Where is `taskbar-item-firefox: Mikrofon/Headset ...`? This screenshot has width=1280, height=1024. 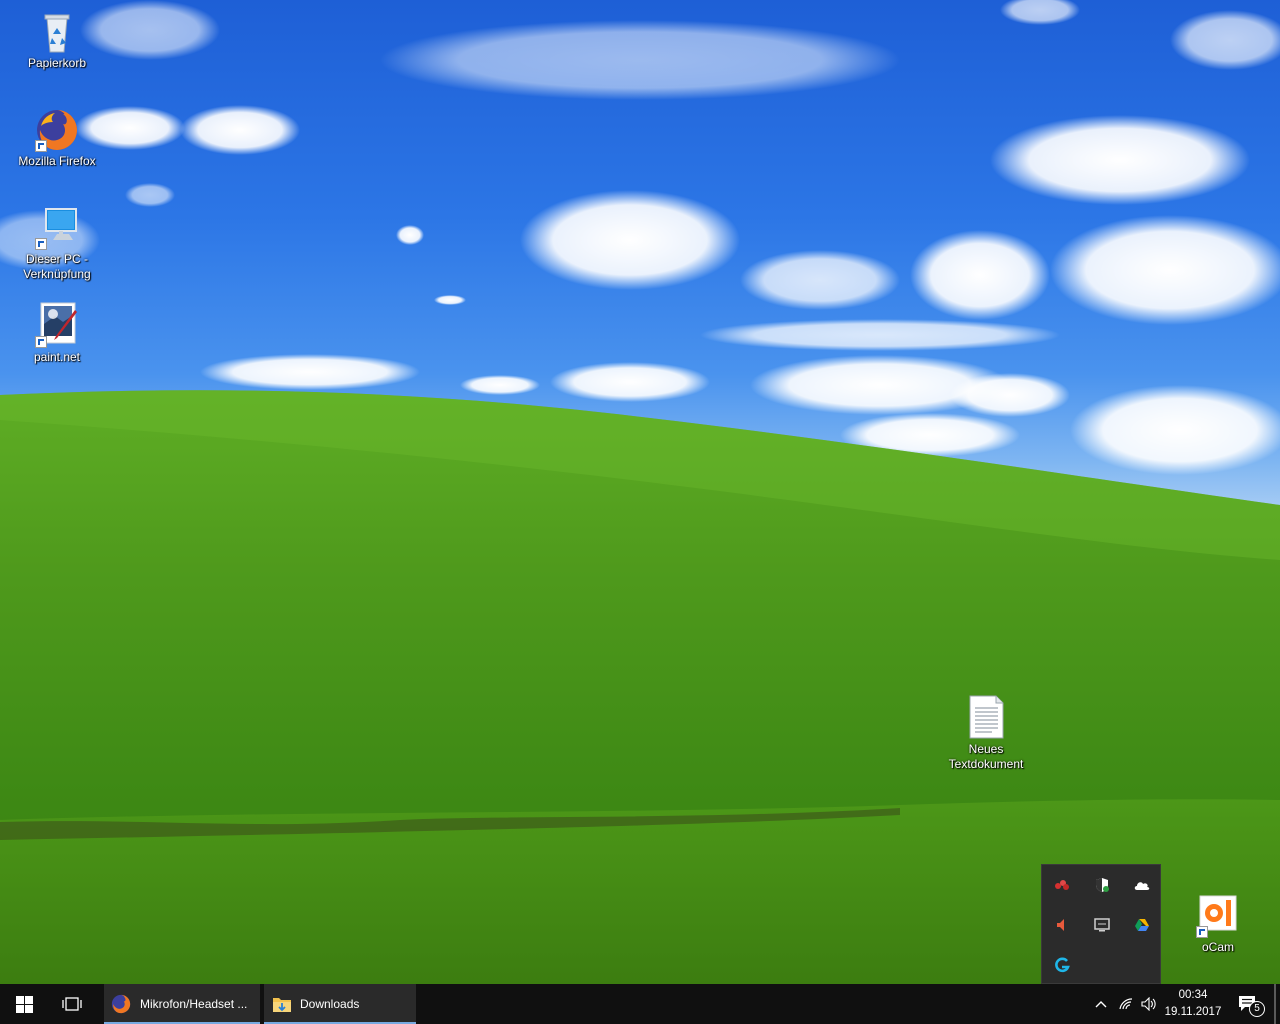 taskbar-item-firefox: Mikrofon/Headset ... is located at coordinates (182, 1004).